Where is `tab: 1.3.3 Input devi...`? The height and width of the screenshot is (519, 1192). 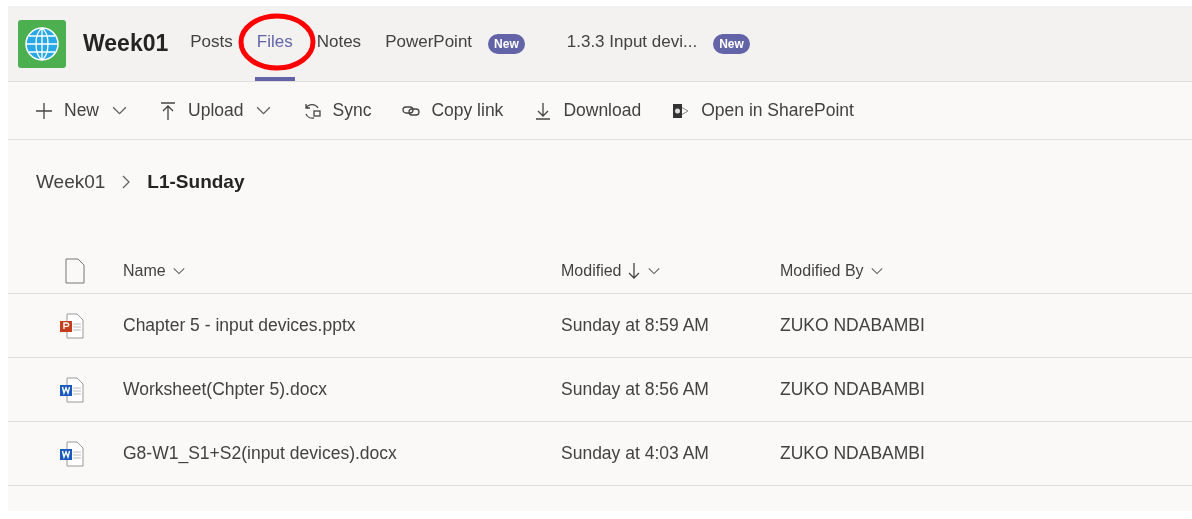 tab: 1.3.3 Input devi... is located at coordinates (632, 43).